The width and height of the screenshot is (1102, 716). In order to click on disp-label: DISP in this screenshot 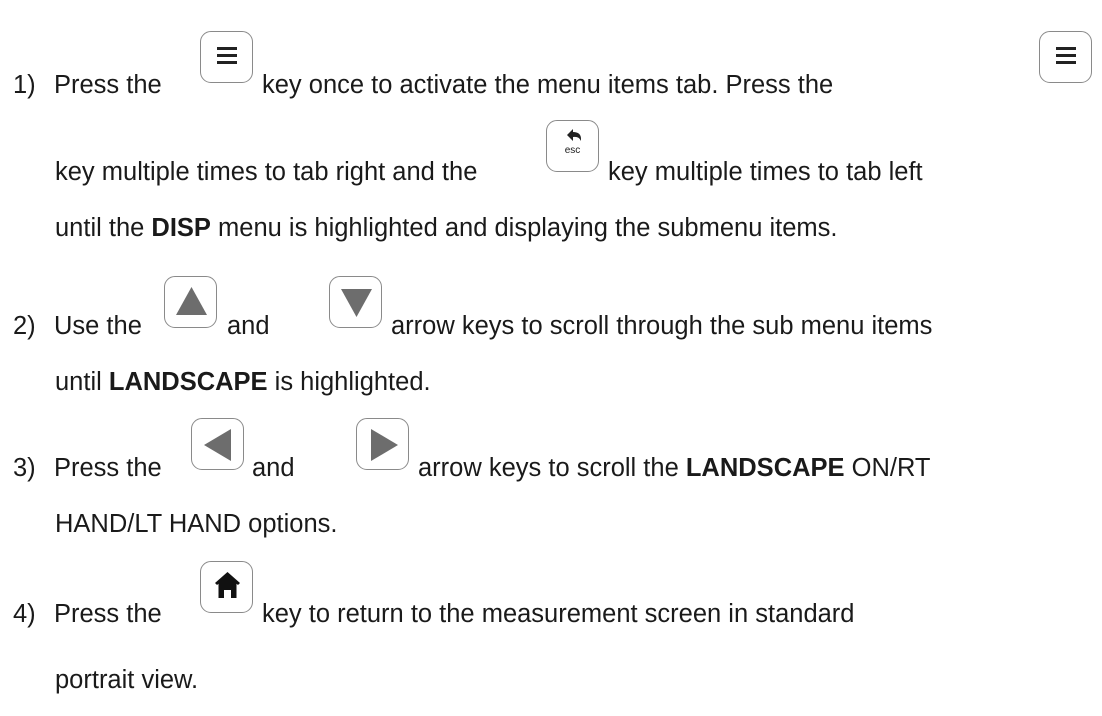, I will do `click(181, 228)`.